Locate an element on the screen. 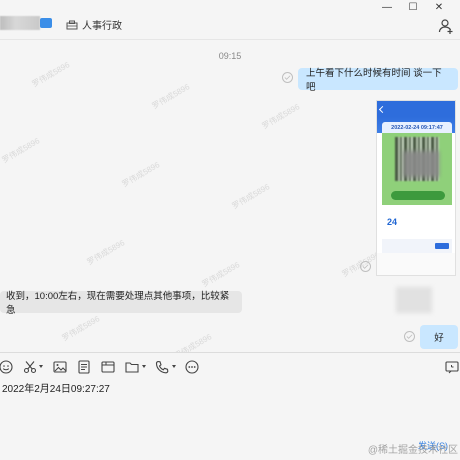 Image resolution: width=460 pixels, height=460 pixels. message-bubble-outgoing: 上午看下什么时候有时间 谈一下吧 is located at coordinates (378, 80).